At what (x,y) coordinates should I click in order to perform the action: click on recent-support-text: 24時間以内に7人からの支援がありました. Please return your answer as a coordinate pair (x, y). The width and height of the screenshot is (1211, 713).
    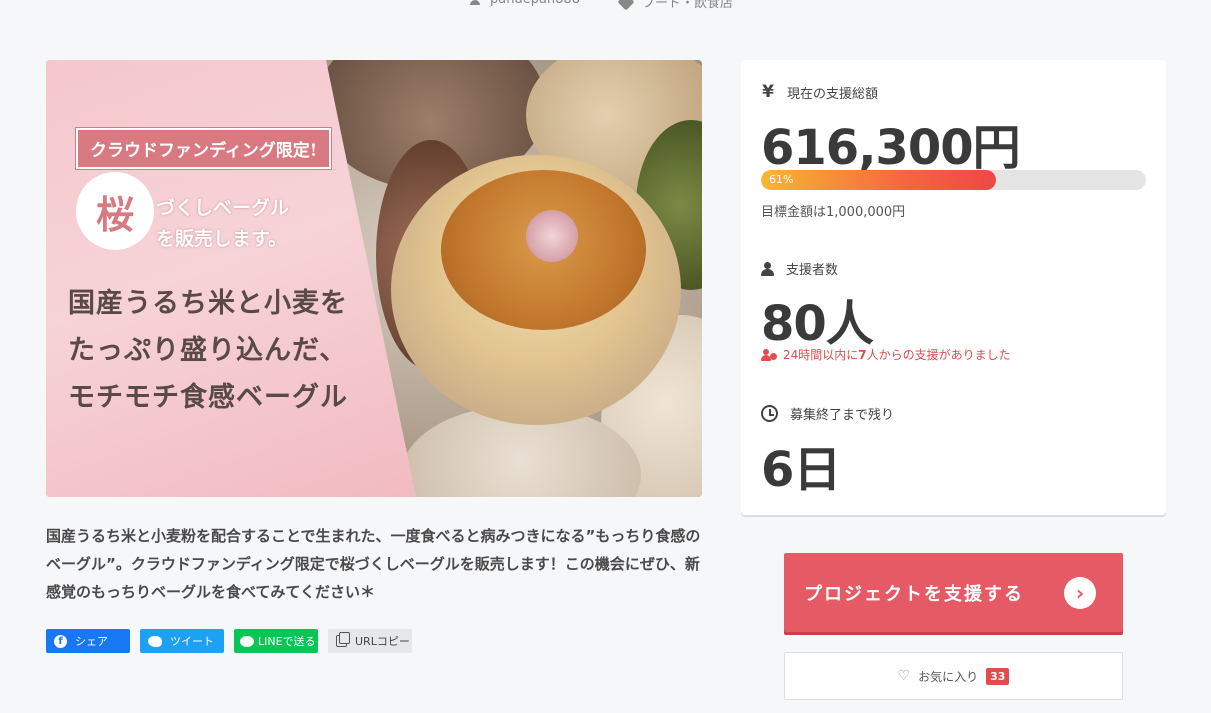
    Looking at the image, I should click on (897, 354).